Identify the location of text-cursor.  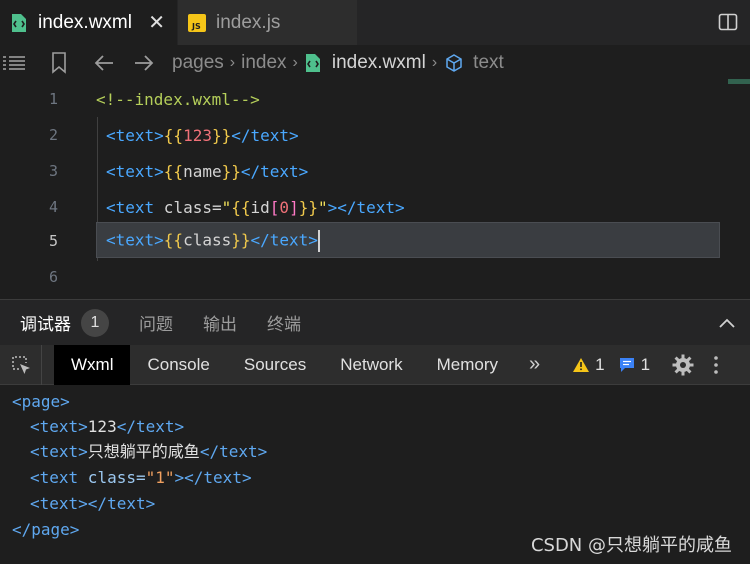
(318, 241).